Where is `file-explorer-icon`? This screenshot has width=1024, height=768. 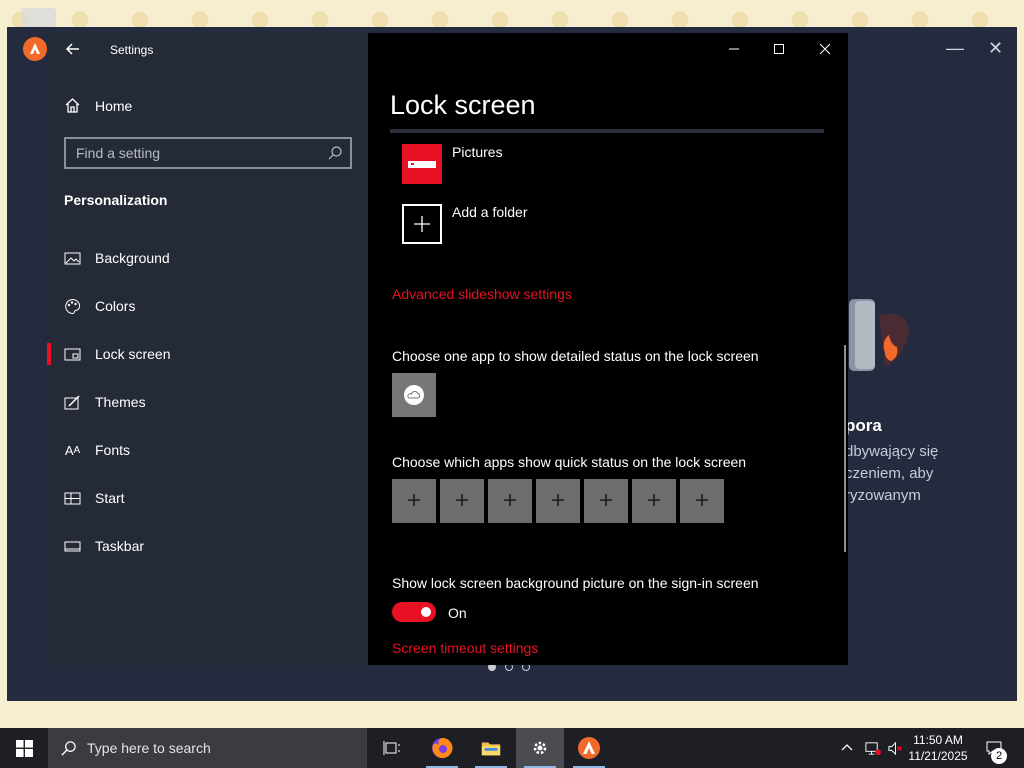 file-explorer-icon is located at coordinates (491, 749).